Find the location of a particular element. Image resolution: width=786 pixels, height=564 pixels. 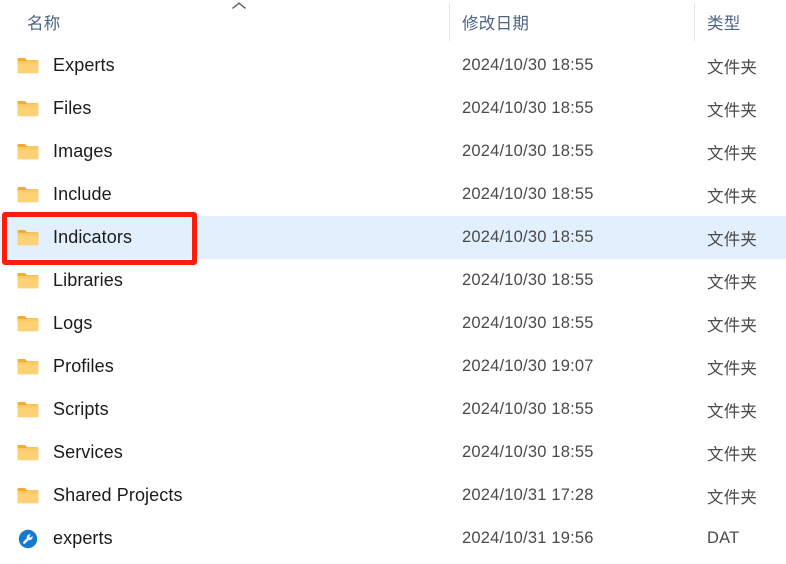

dat-file-icon is located at coordinates (28, 539).